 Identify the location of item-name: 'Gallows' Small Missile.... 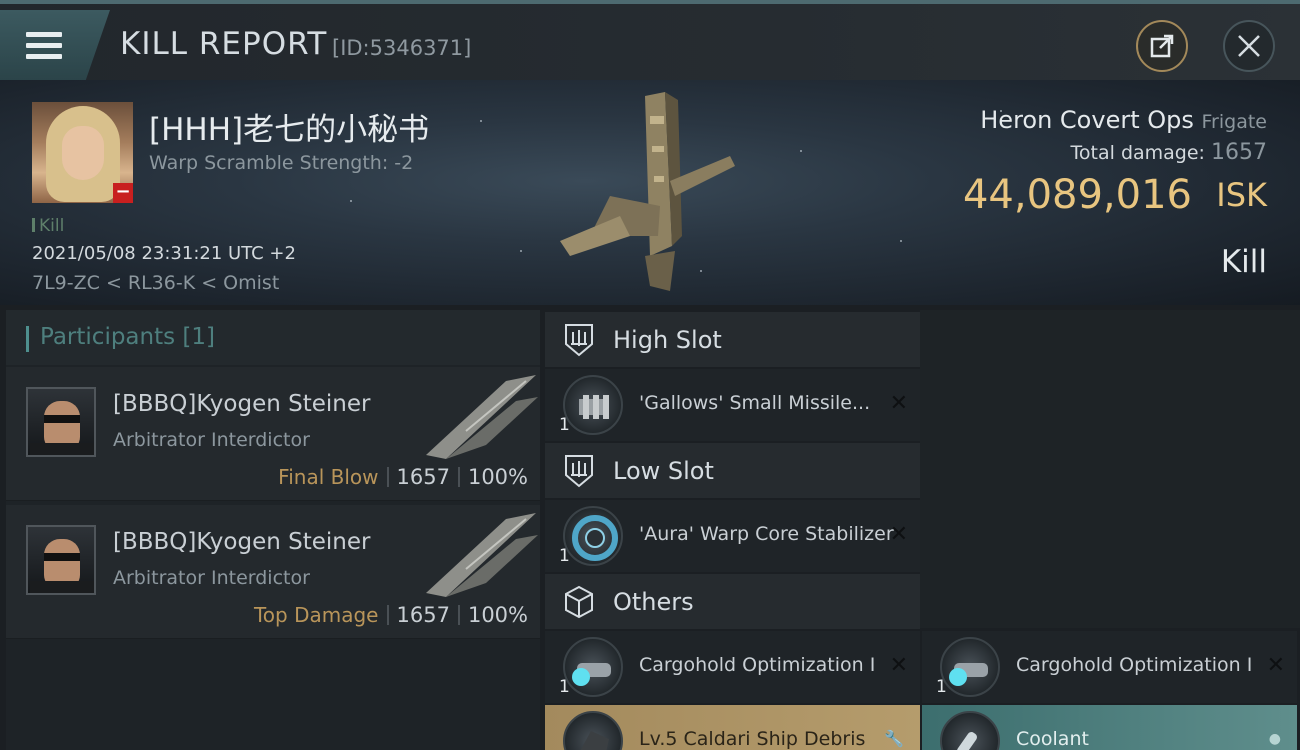
(755, 403).